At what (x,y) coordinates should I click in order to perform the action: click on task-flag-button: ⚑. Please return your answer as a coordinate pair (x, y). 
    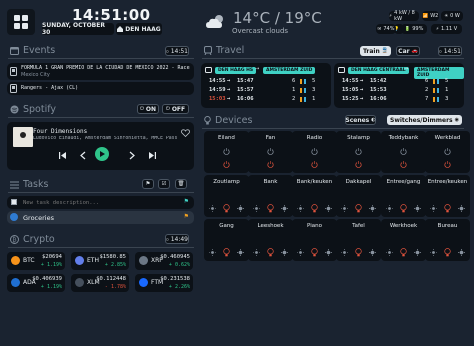
    Looking at the image, I should click on (148, 184).